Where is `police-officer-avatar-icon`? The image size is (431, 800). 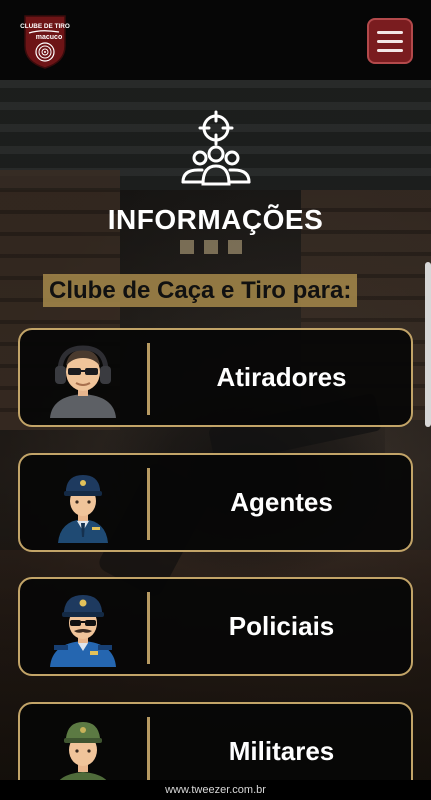 police-officer-avatar-icon is located at coordinates (83, 631).